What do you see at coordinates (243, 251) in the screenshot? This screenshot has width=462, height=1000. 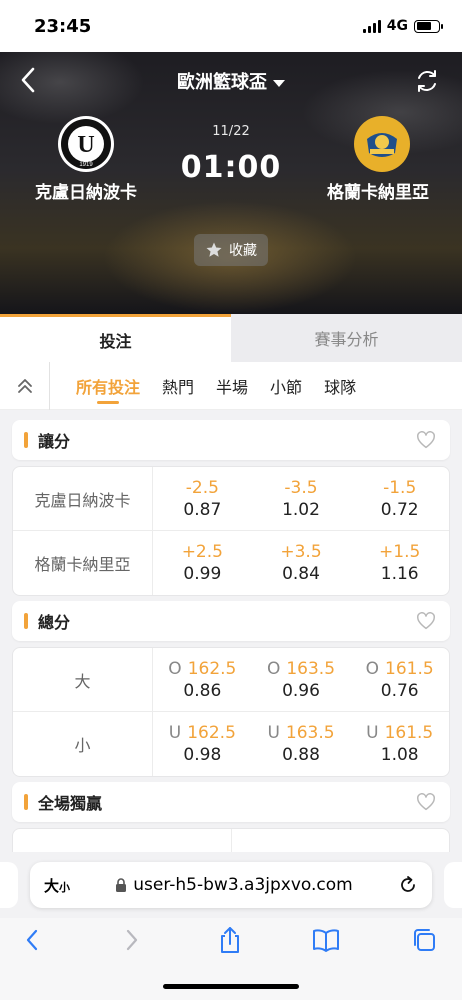 I see `favorite-label: 收藏` at bounding box center [243, 251].